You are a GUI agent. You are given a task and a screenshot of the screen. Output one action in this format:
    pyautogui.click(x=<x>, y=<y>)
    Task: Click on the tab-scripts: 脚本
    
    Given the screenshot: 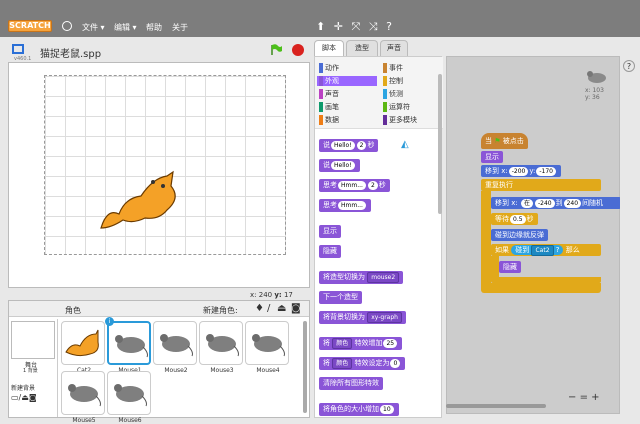 What is the action you would take?
    pyautogui.click(x=329, y=48)
    